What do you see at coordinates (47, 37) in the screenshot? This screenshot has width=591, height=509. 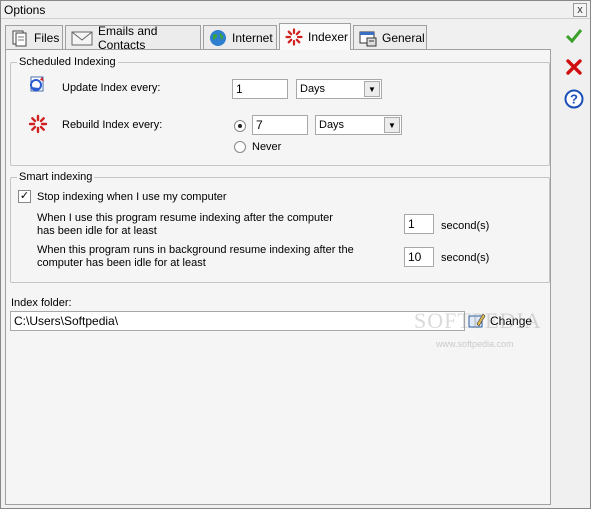 I see `tab-label: Files` at bounding box center [47, 37].